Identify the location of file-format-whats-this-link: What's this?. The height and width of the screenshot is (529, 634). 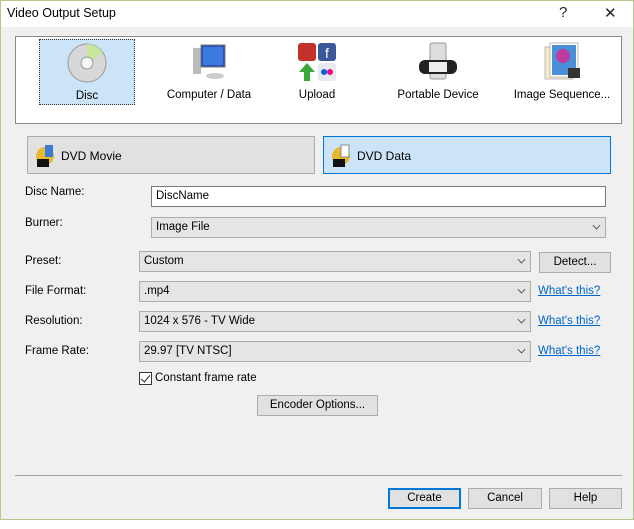
(569, 291).